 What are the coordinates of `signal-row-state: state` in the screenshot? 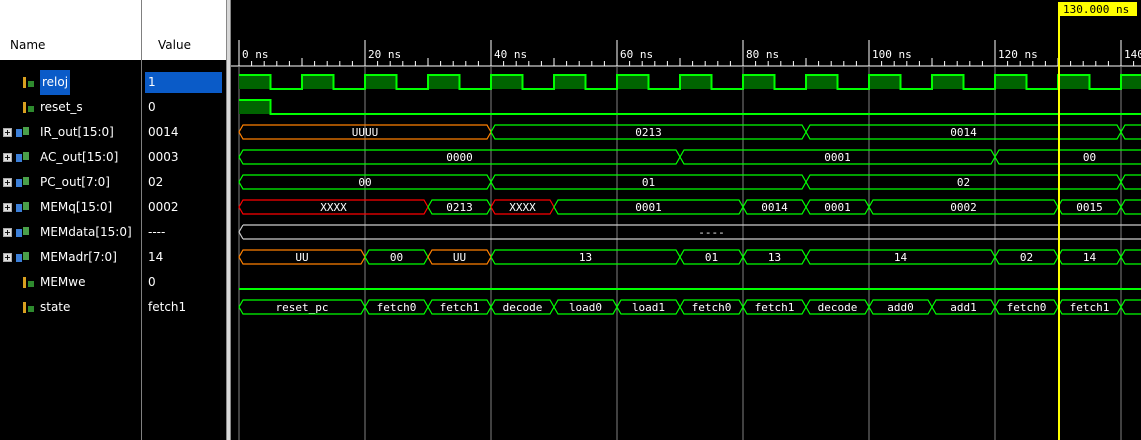 It's located at (71, 307).